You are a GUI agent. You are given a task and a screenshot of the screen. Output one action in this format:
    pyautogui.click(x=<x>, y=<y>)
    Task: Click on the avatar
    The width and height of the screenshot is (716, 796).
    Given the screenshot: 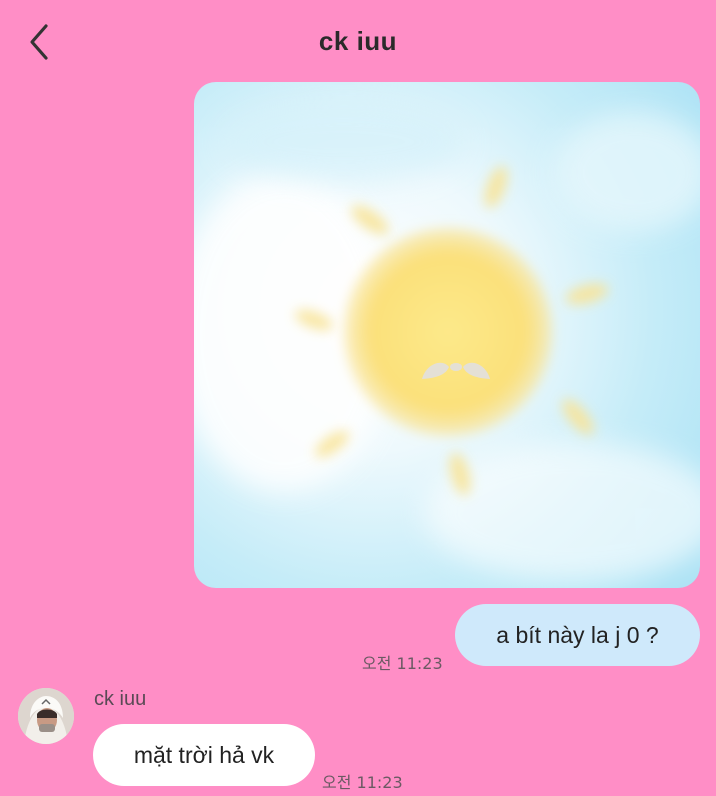 What is the action you would take?
    pyautogui.click(x=46, y=716)
    